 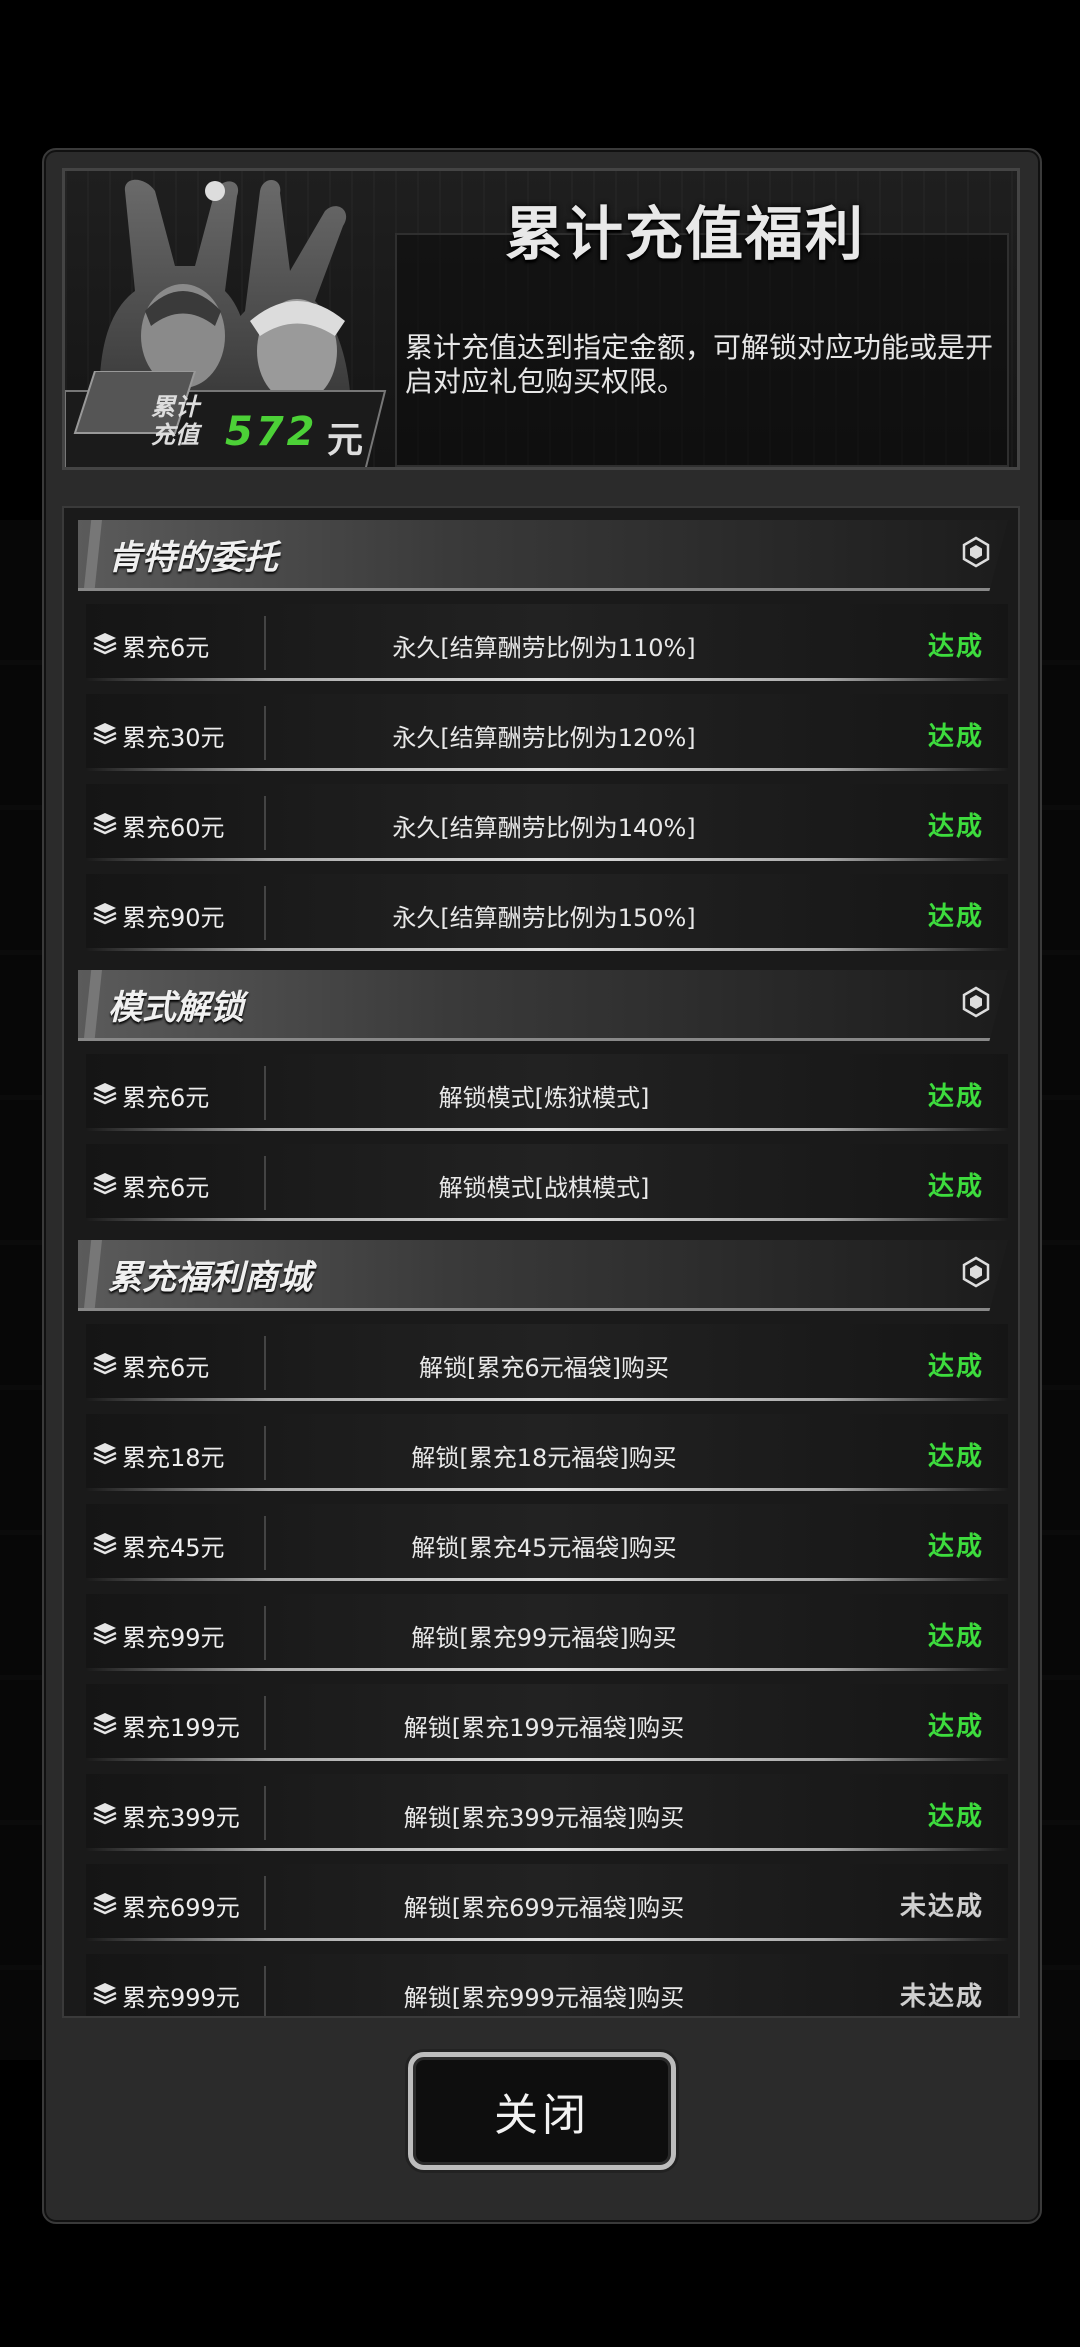 I want to click on total-recharge-unit: 元, so click(x=345, y=440).